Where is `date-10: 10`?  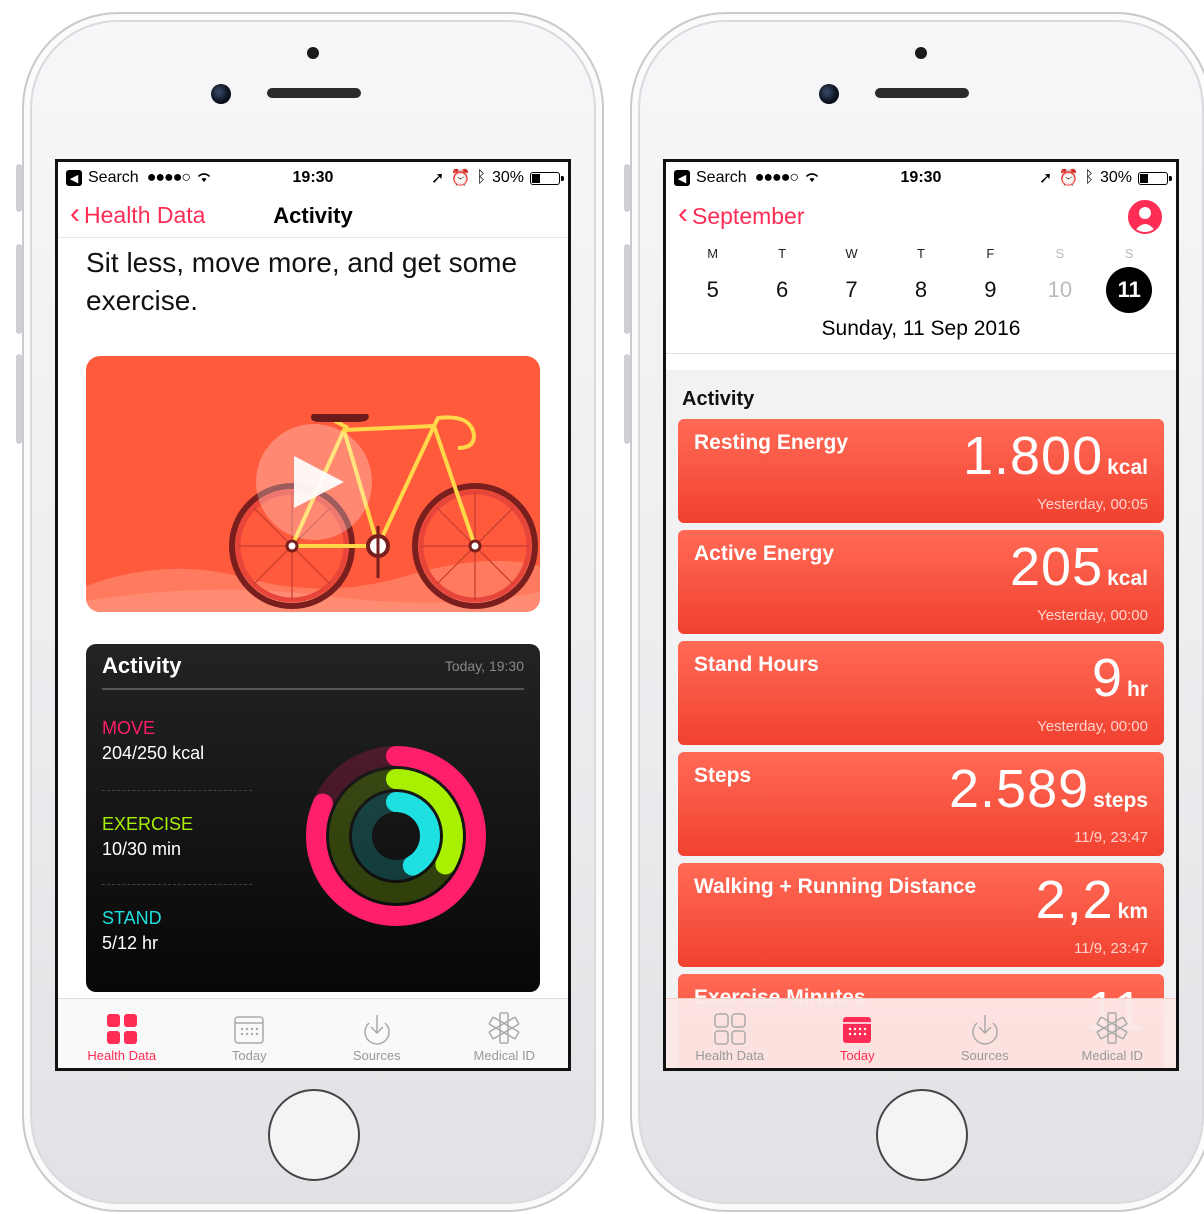 date-10: 10 is located at coordinates (1059, 290).